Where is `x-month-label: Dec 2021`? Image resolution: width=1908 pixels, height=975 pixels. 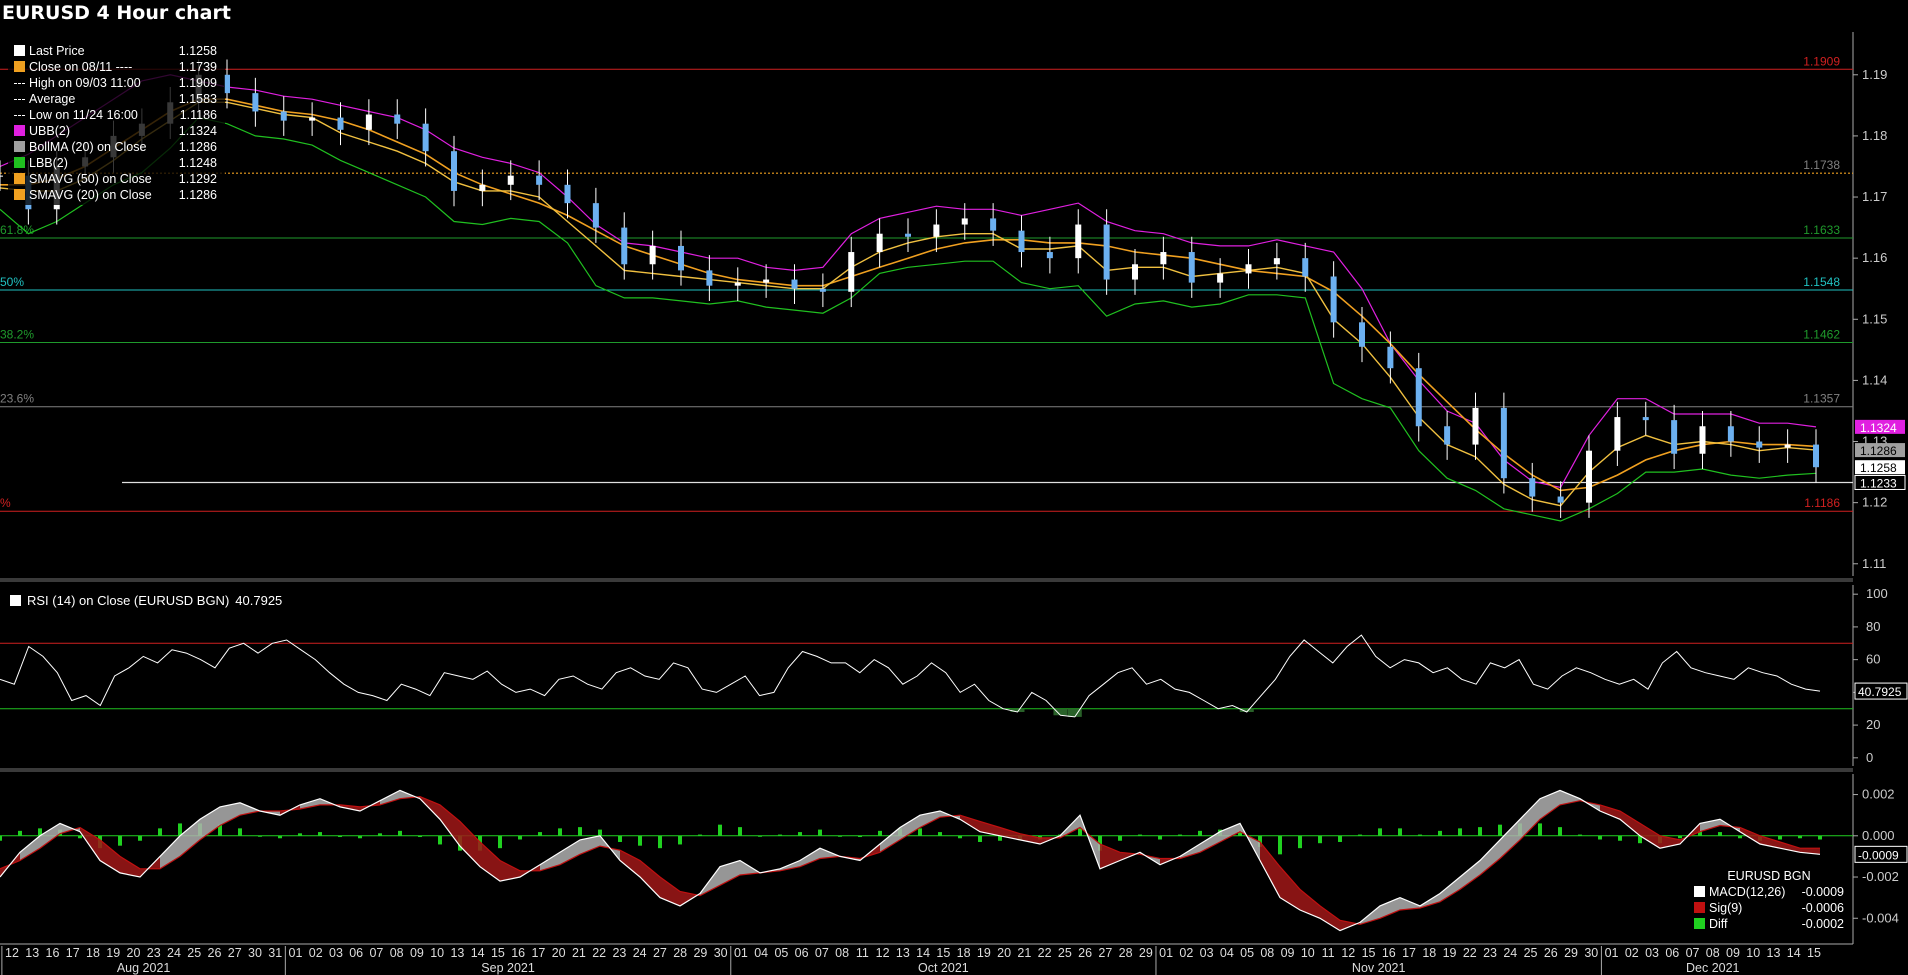
x-month-label: Dec 2021 is located at coordinates (1713, 968).